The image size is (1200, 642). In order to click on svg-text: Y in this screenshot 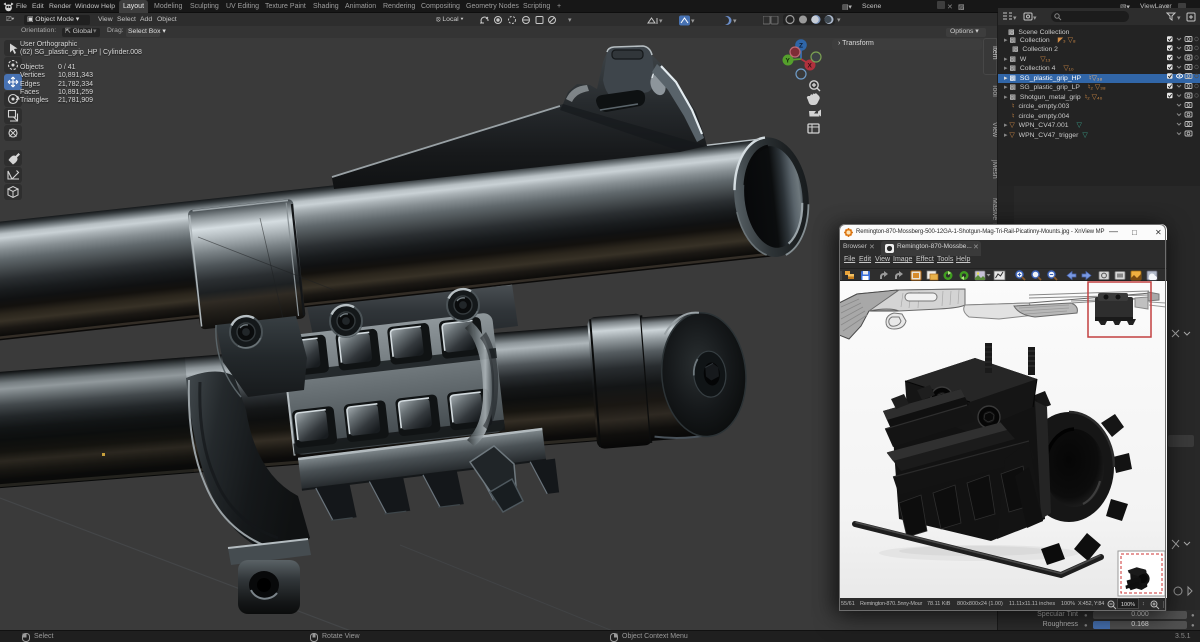, I will do `click(788, 61)`.